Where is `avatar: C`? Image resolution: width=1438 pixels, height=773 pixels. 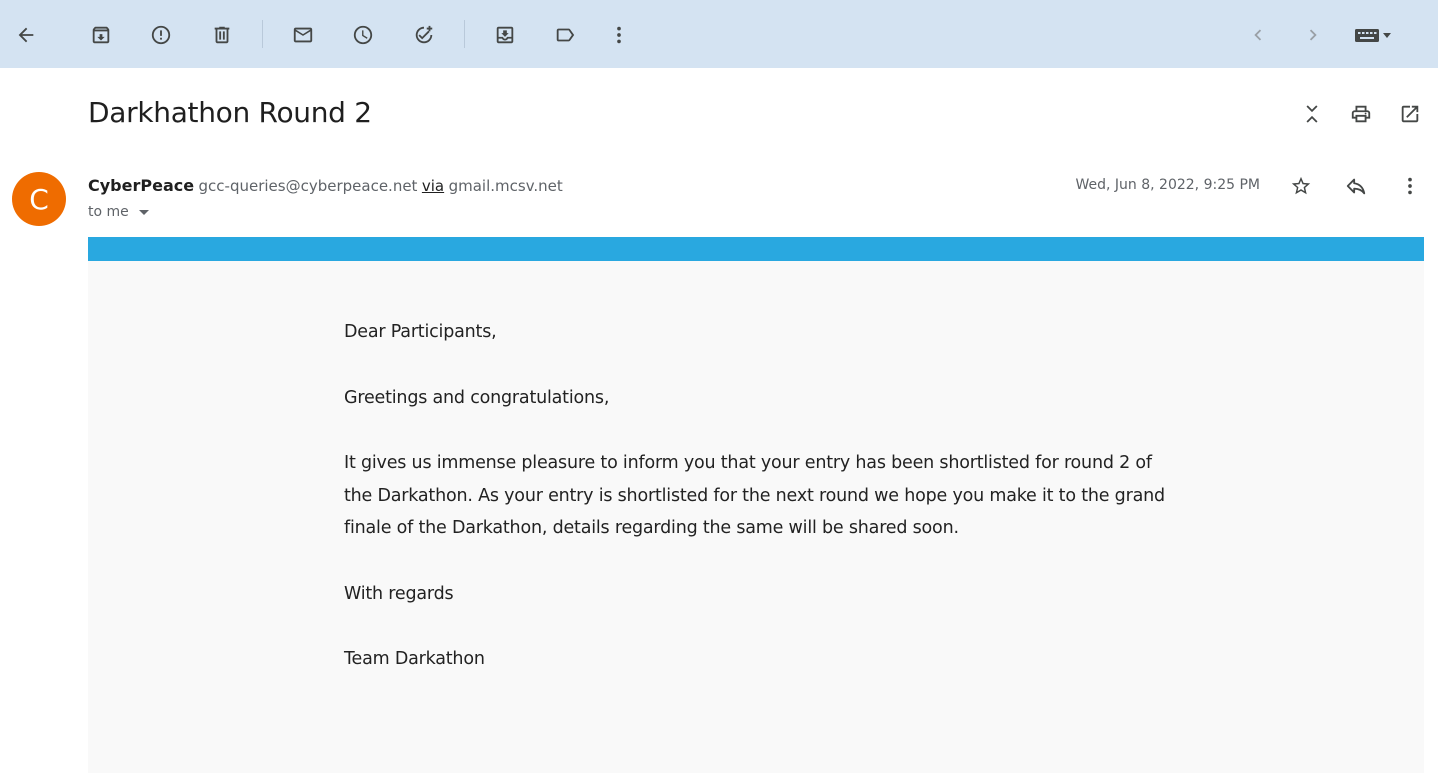
avatar: C is located at coordinates (39, 199).